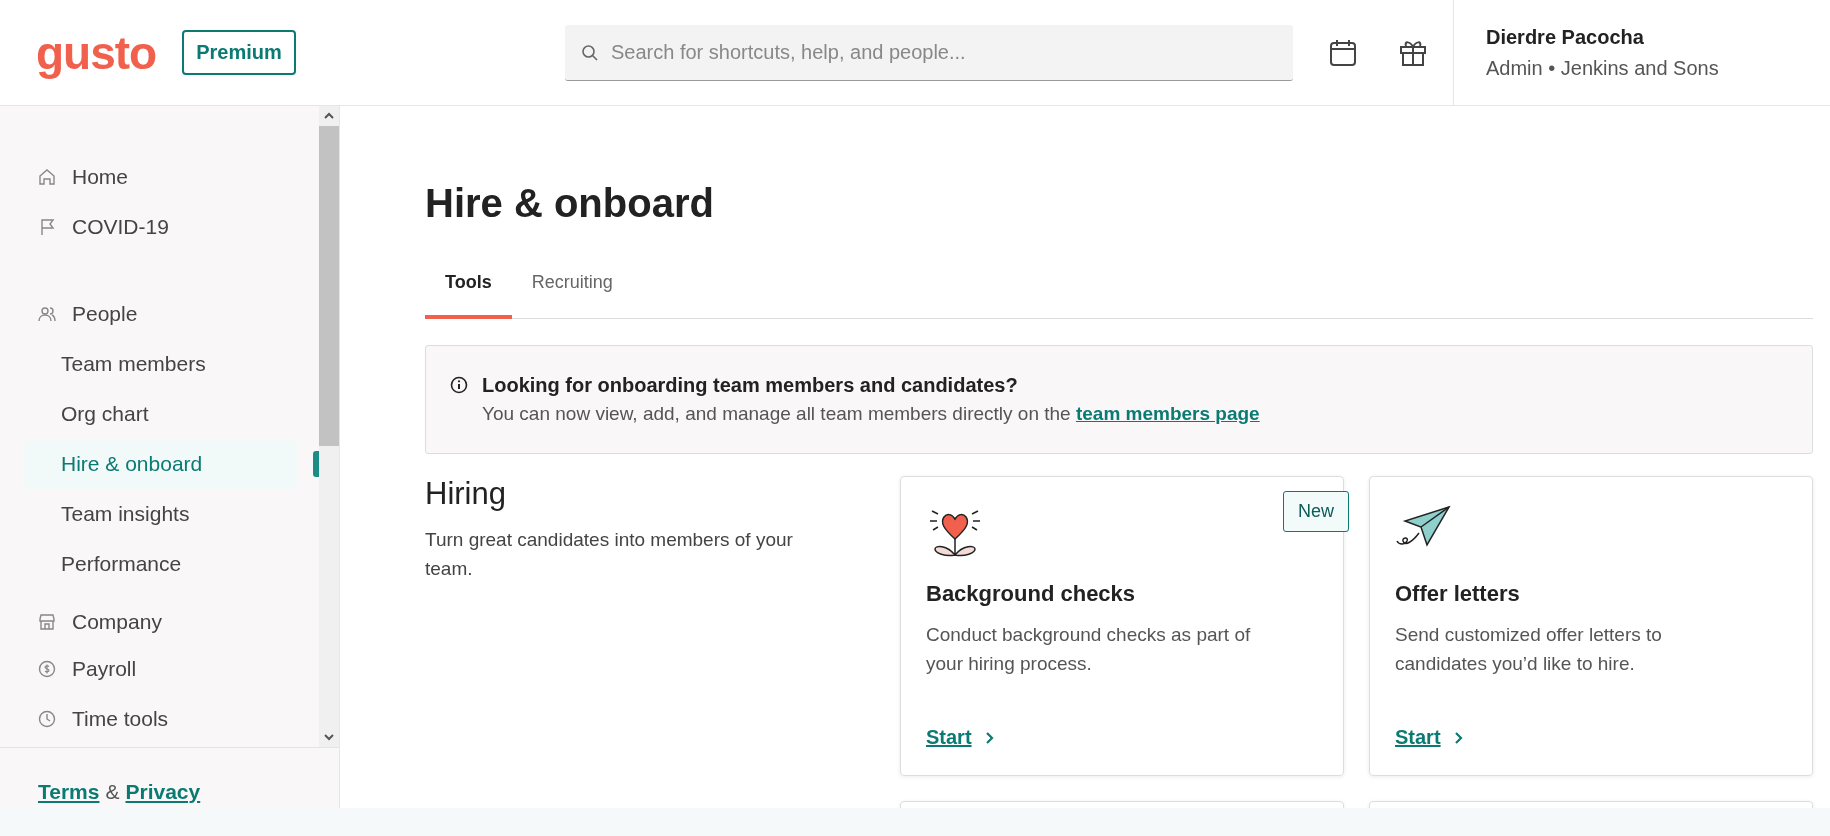 This screenshot has width=1830, height=836. Describe the element at coordinates (47, 621) in the screenshot. I see `store-icon` at that location.